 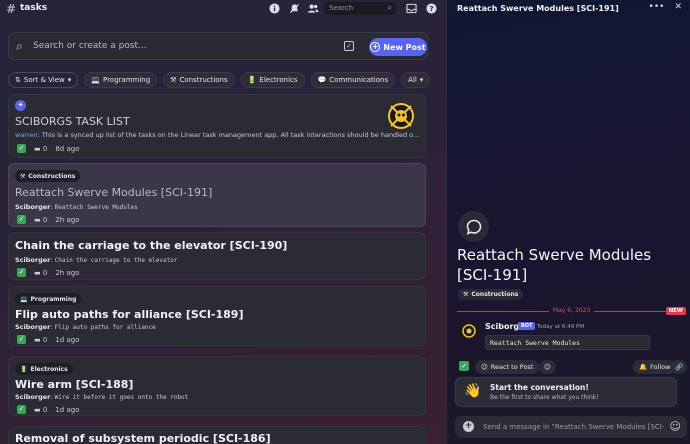 I want to click on bot-badge: BOT, so click(x=527, y=326).